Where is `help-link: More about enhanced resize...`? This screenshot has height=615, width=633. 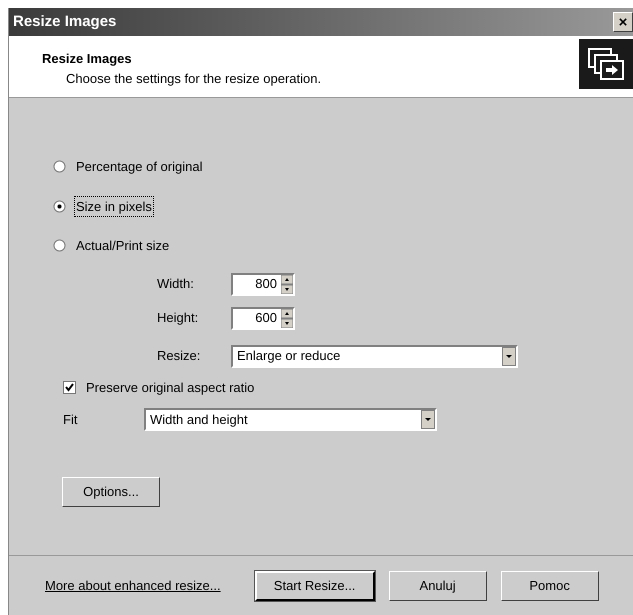
help-link: More about enhanced resize... is located at coordinates (133, 586).